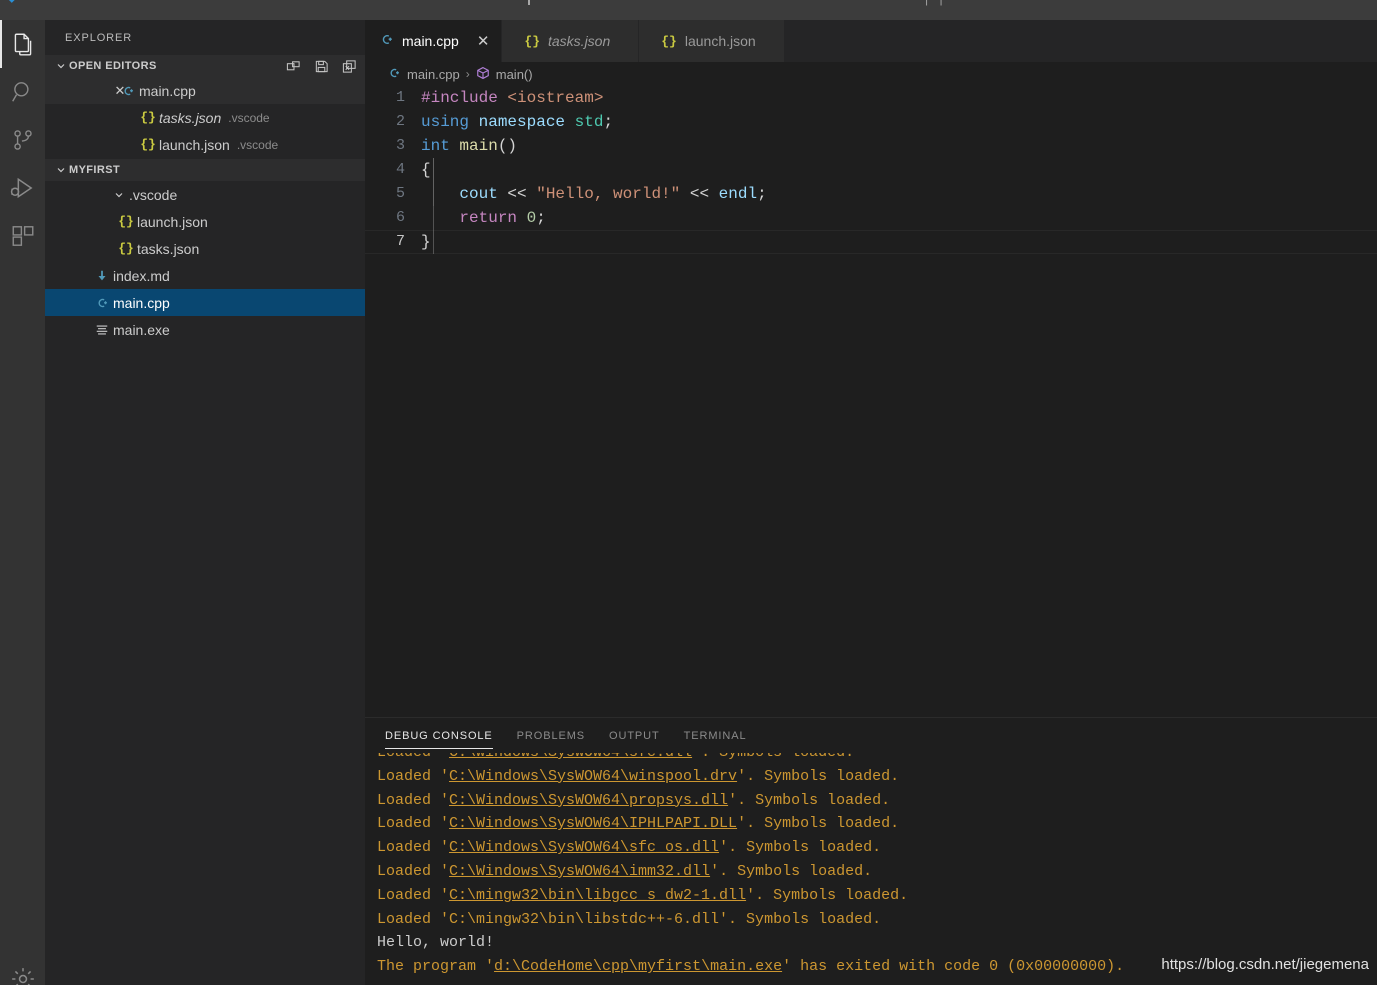 Image resolution: width=1377 pixels, height=985 pixels. What do you see at coordinates (579, 871) in the screenshot?
I see `console-link: C:\Windows\SysWOW64\imm32.dll` at bounding box center [579, 871].